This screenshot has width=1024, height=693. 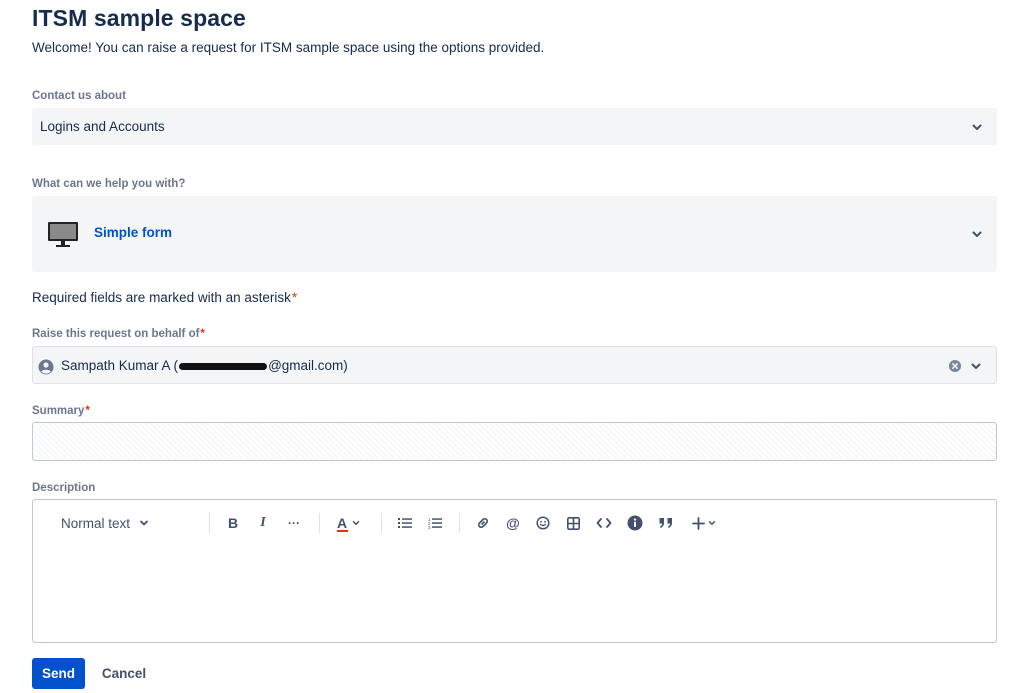 I want to click on cancel-button: Cancel, so click(x=124, y=673).